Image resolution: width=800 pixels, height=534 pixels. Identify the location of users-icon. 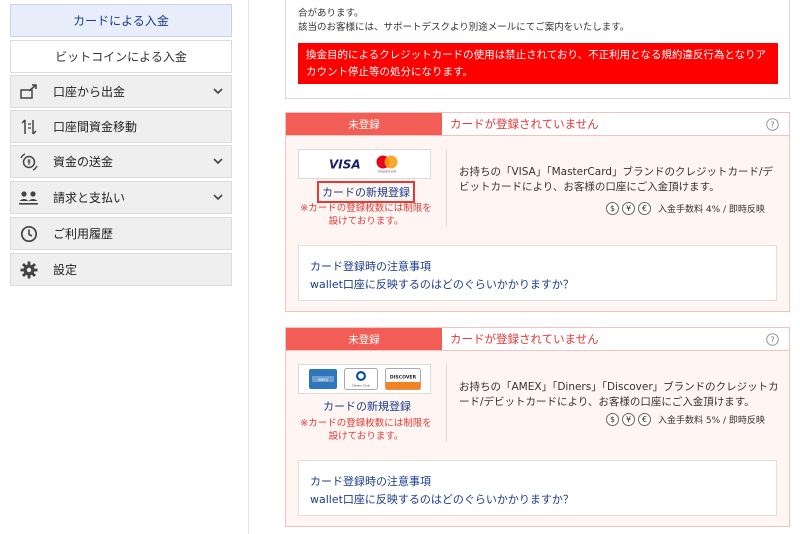
(29, 198).